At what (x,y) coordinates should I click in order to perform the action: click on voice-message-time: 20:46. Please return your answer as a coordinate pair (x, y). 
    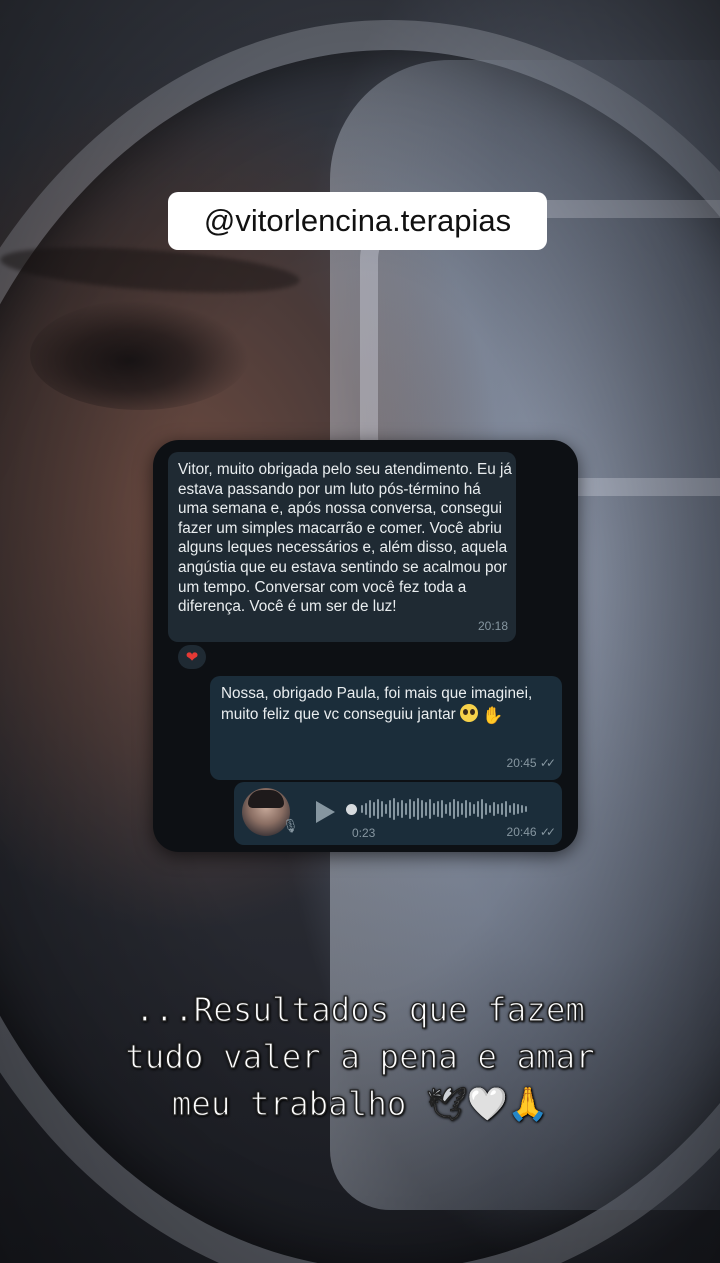
    Looking at the image, I should click on (521, 832).